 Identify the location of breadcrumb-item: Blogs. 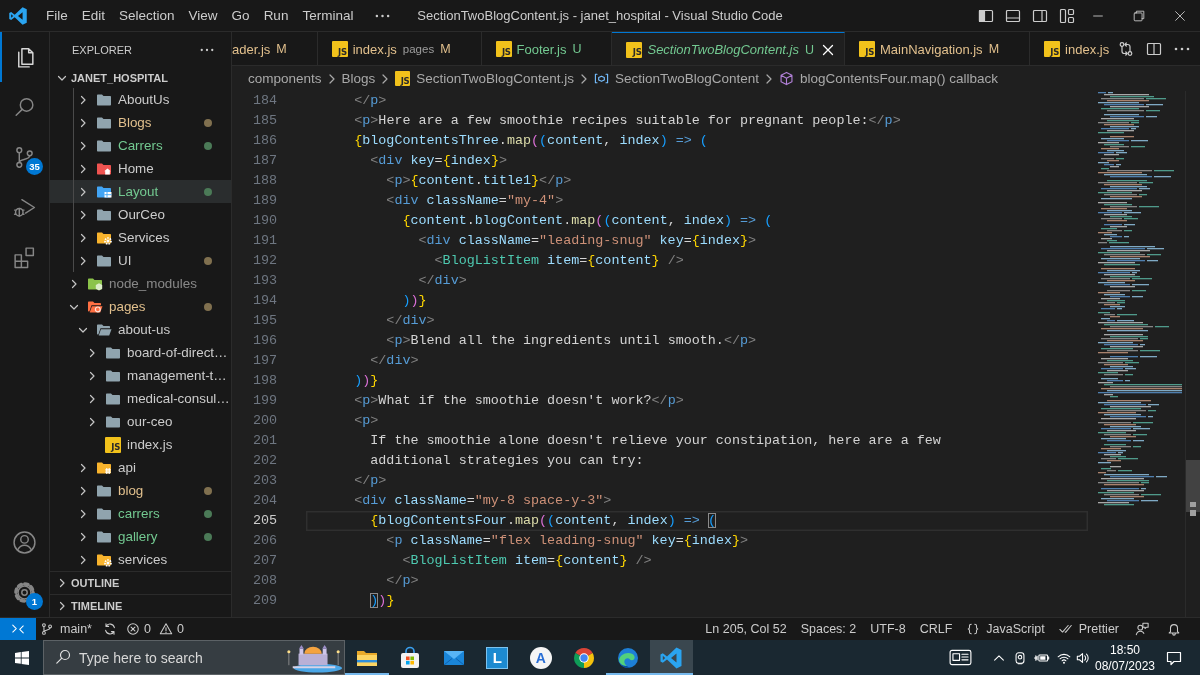
(358, 78).